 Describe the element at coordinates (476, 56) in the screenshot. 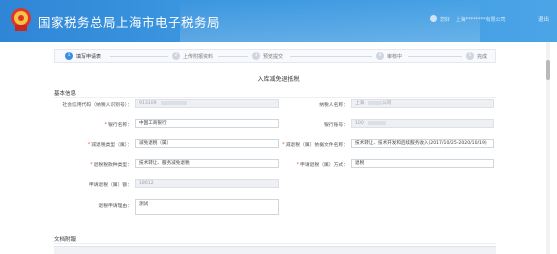

I see `step-complete: 5 完成` at that location.